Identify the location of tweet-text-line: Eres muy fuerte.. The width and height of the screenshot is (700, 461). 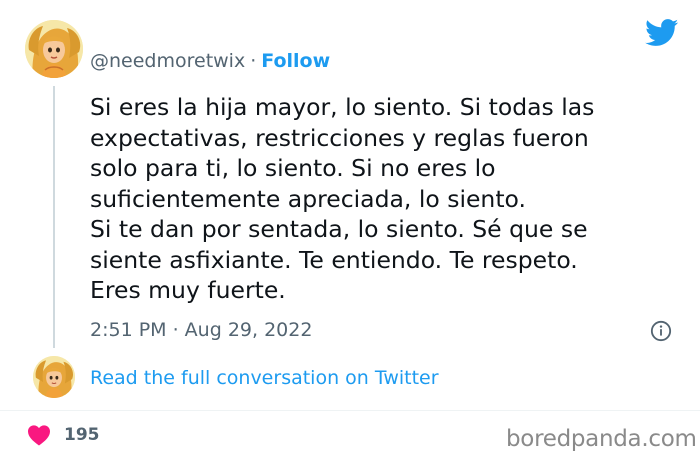
(188, 290).